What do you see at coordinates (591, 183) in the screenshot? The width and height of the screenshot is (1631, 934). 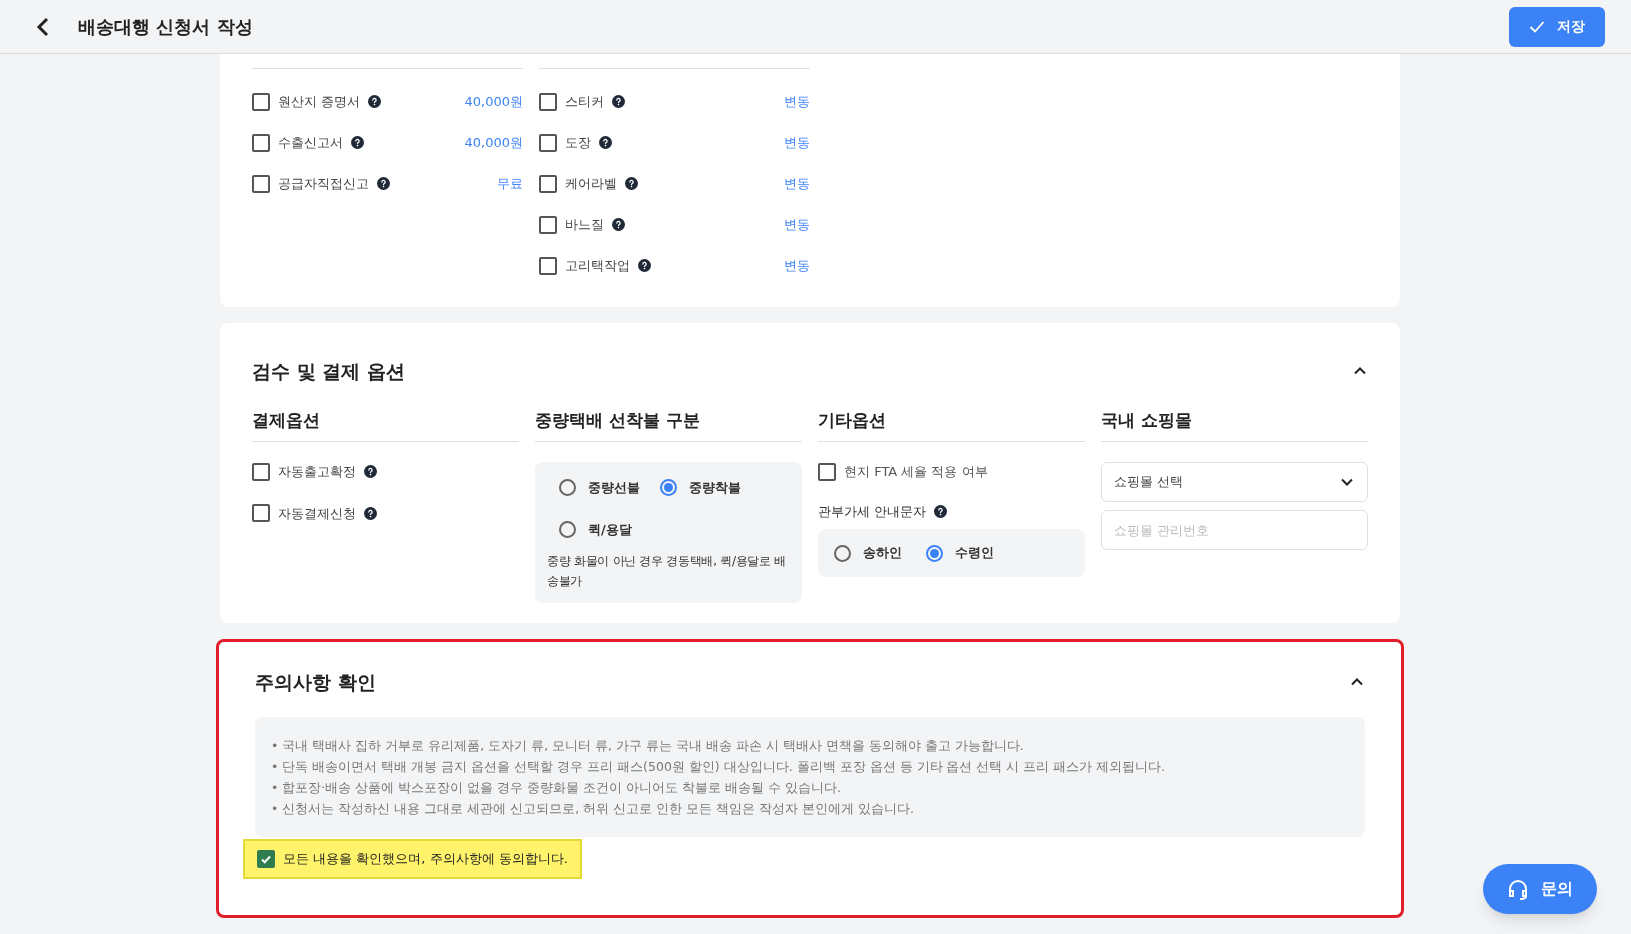 I see `option-label: 케어라벨` at bounding box center [591, 183].